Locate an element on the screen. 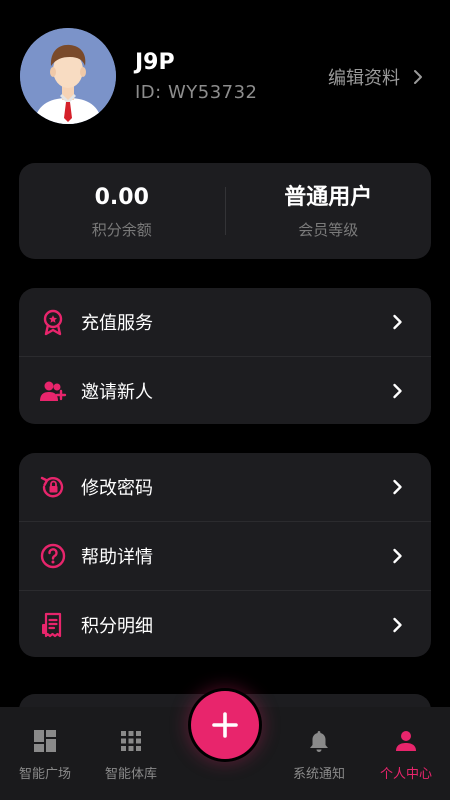  username: J9P is located at coordinates (155, 62).